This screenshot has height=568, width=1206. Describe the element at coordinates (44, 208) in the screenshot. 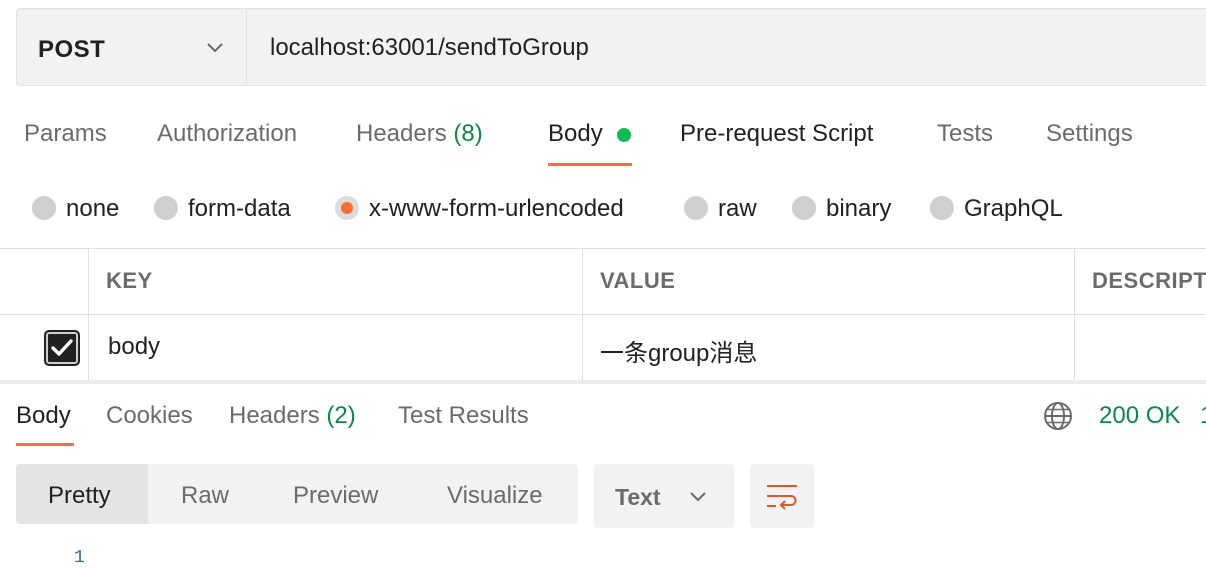

I see `radio-none-circle` at that location.